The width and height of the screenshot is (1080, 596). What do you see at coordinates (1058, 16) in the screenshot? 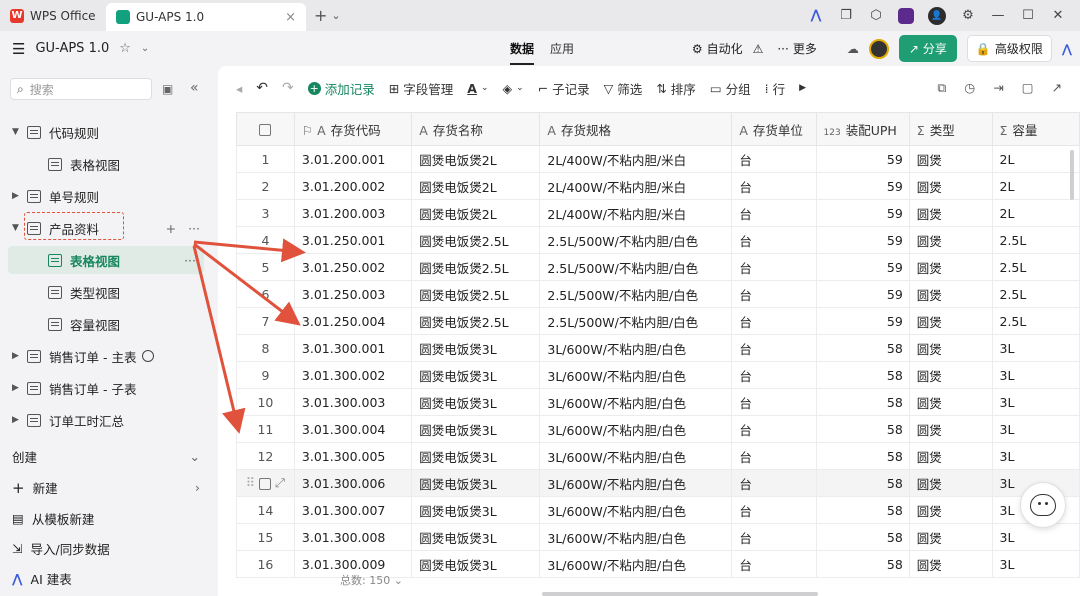
I see `close-window-icon: ✕` at bounding box center [1058, 16].